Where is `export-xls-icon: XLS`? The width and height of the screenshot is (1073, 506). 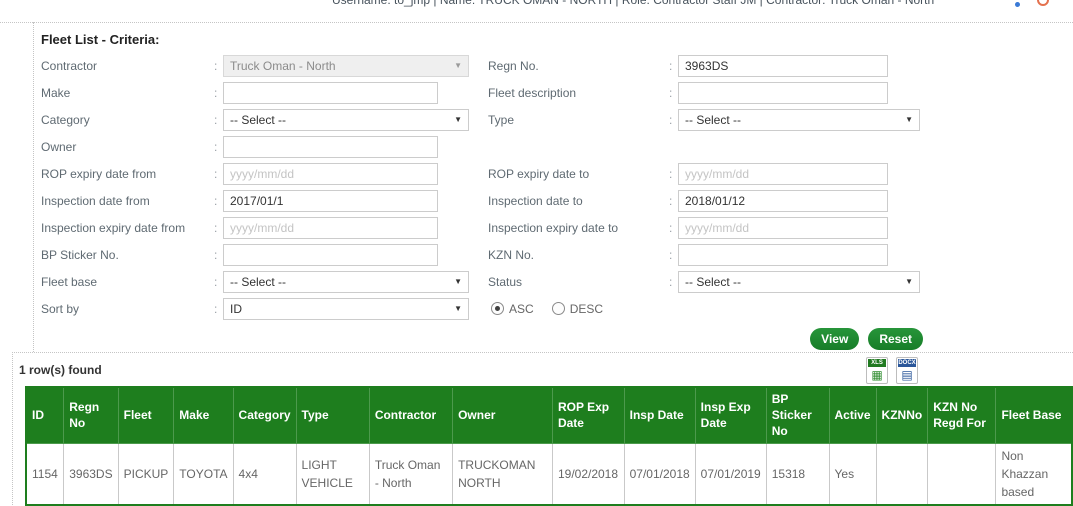 export-xls-icon: XLS is located at coordinates (877, 370).